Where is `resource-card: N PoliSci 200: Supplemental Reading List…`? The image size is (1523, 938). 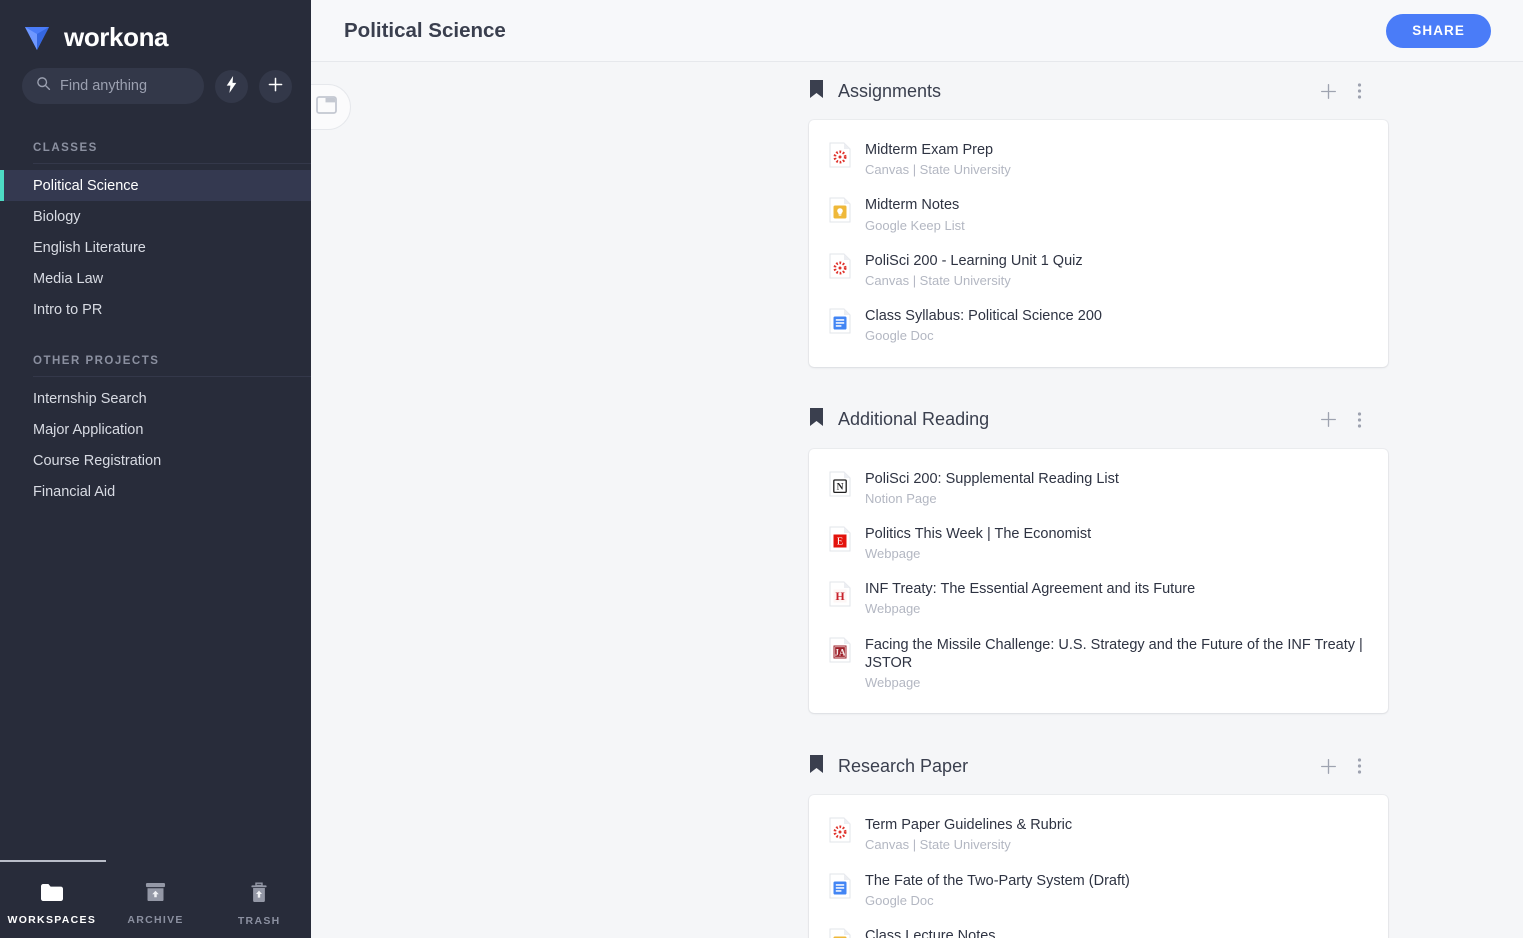 resource-card: N PoliSci 200: Supplemental Reading List… is located at coordinates (1098, 581).